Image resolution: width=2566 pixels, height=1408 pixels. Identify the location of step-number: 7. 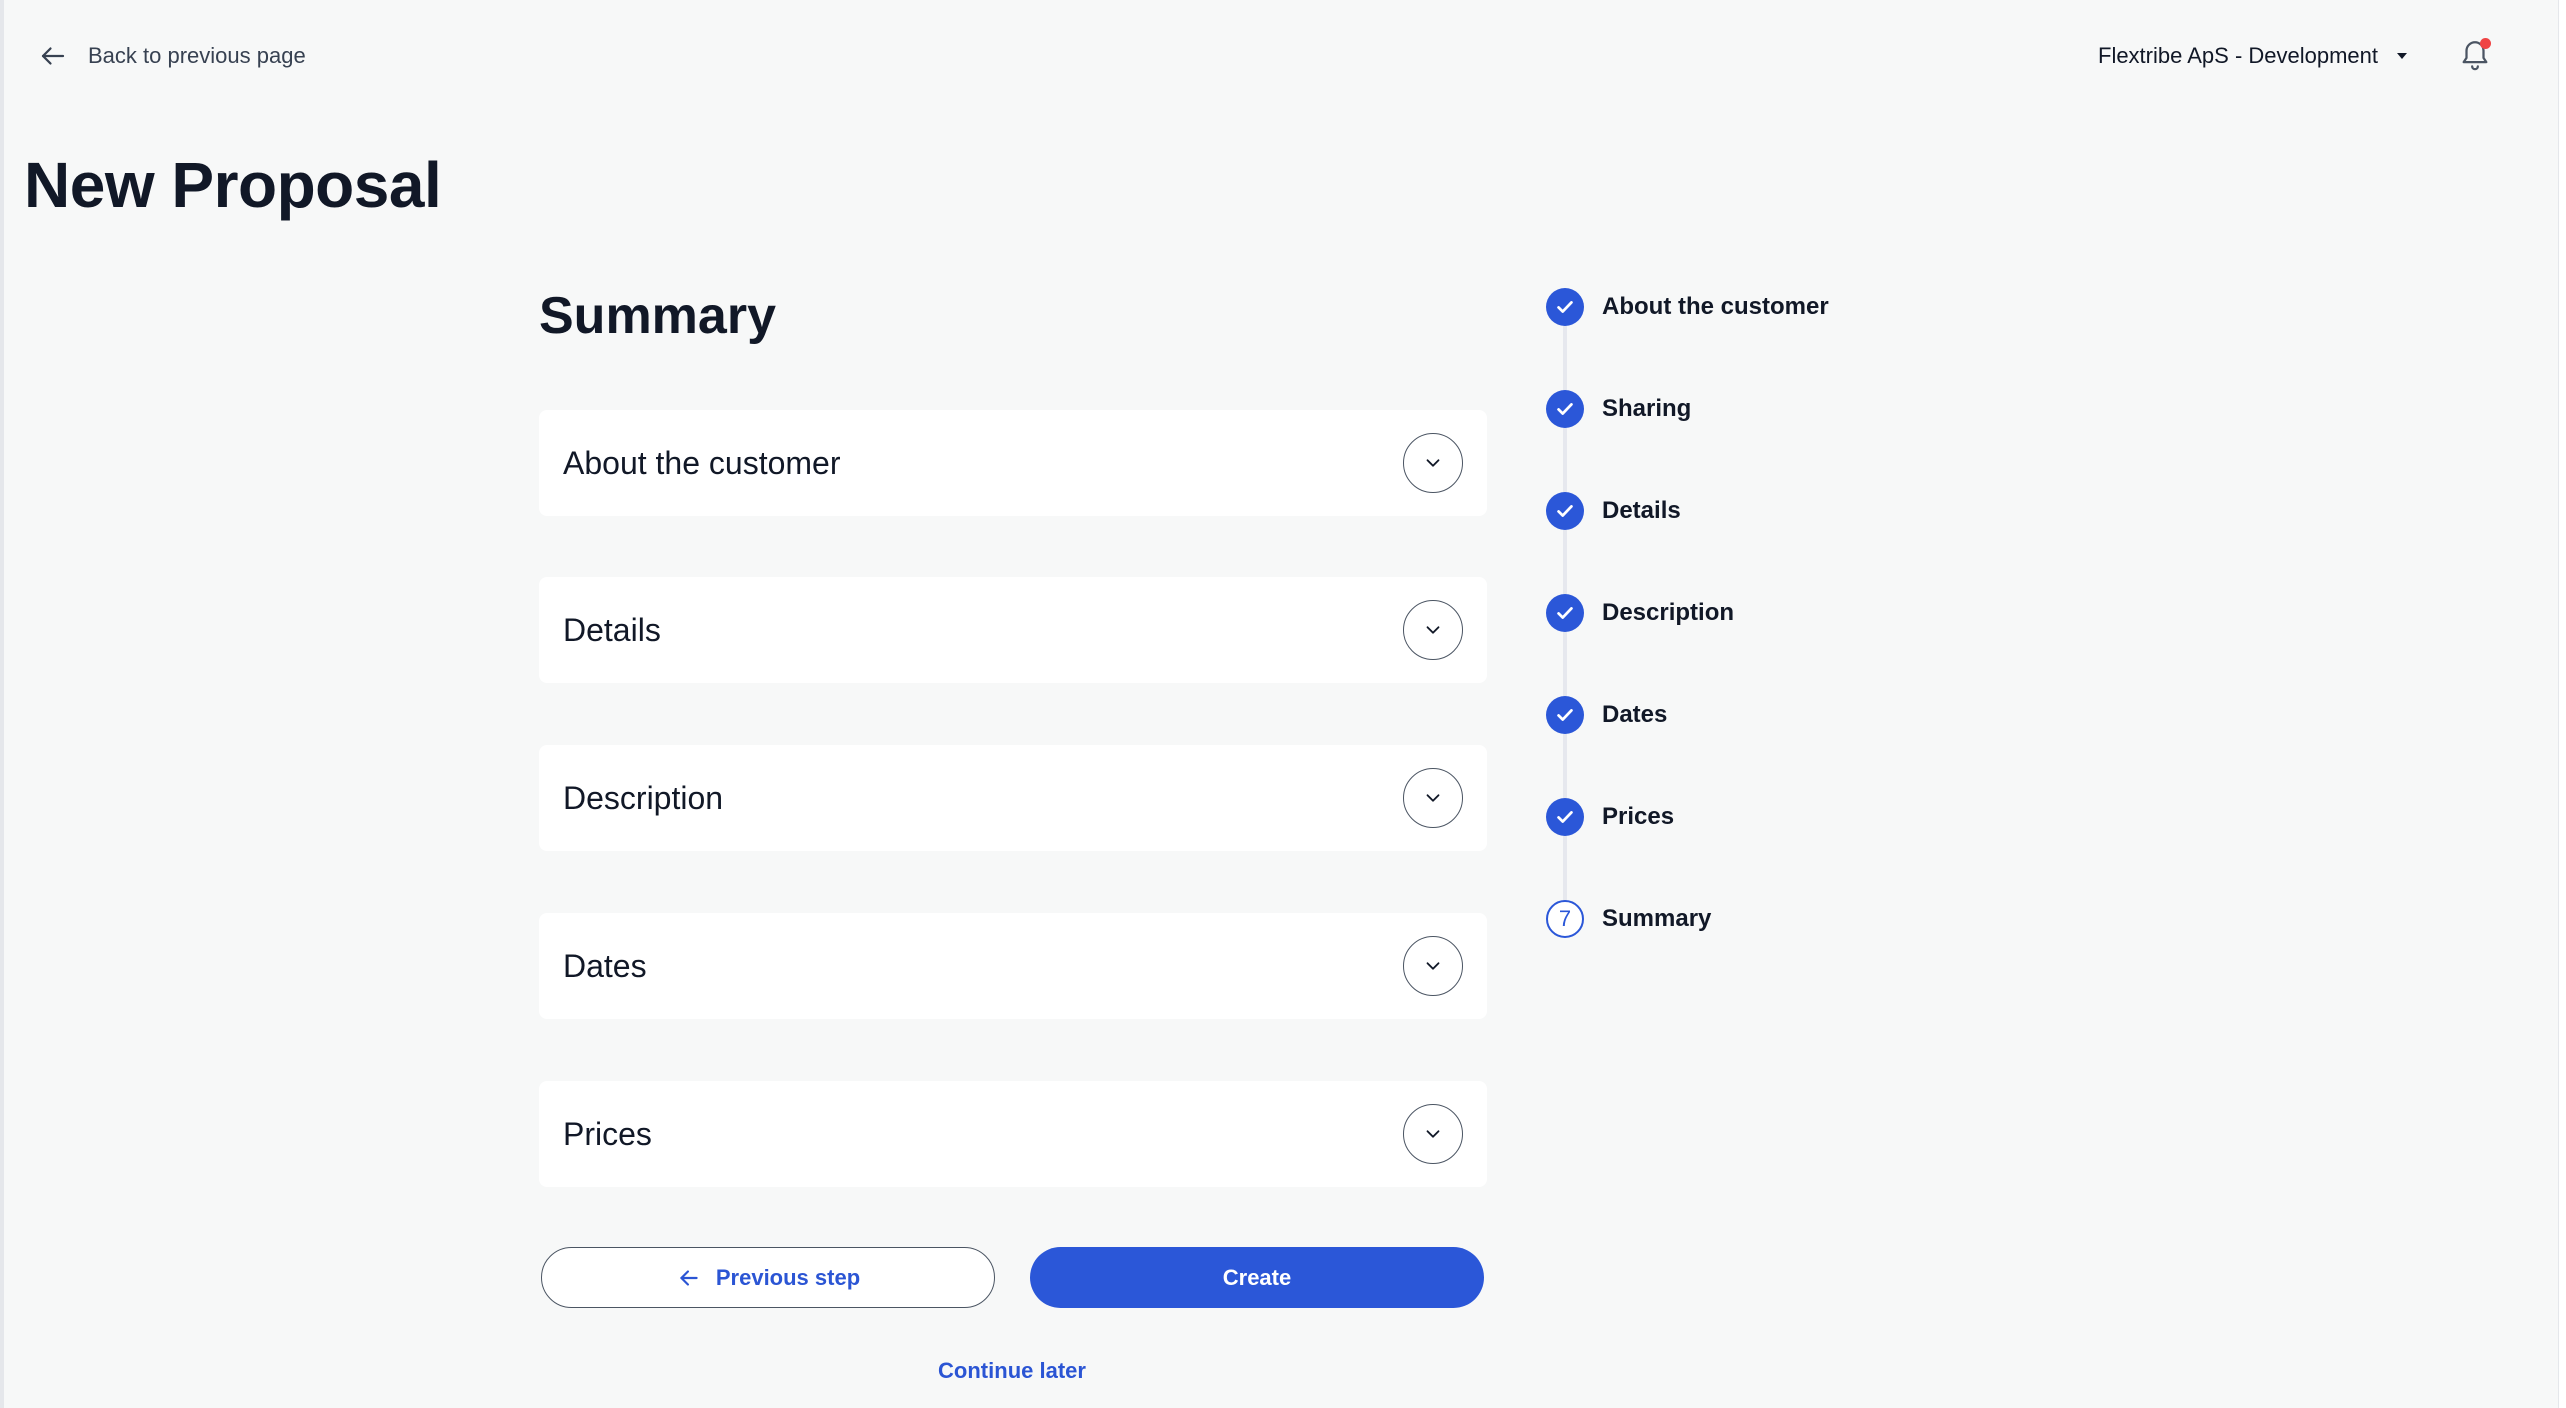
(1565, 918).